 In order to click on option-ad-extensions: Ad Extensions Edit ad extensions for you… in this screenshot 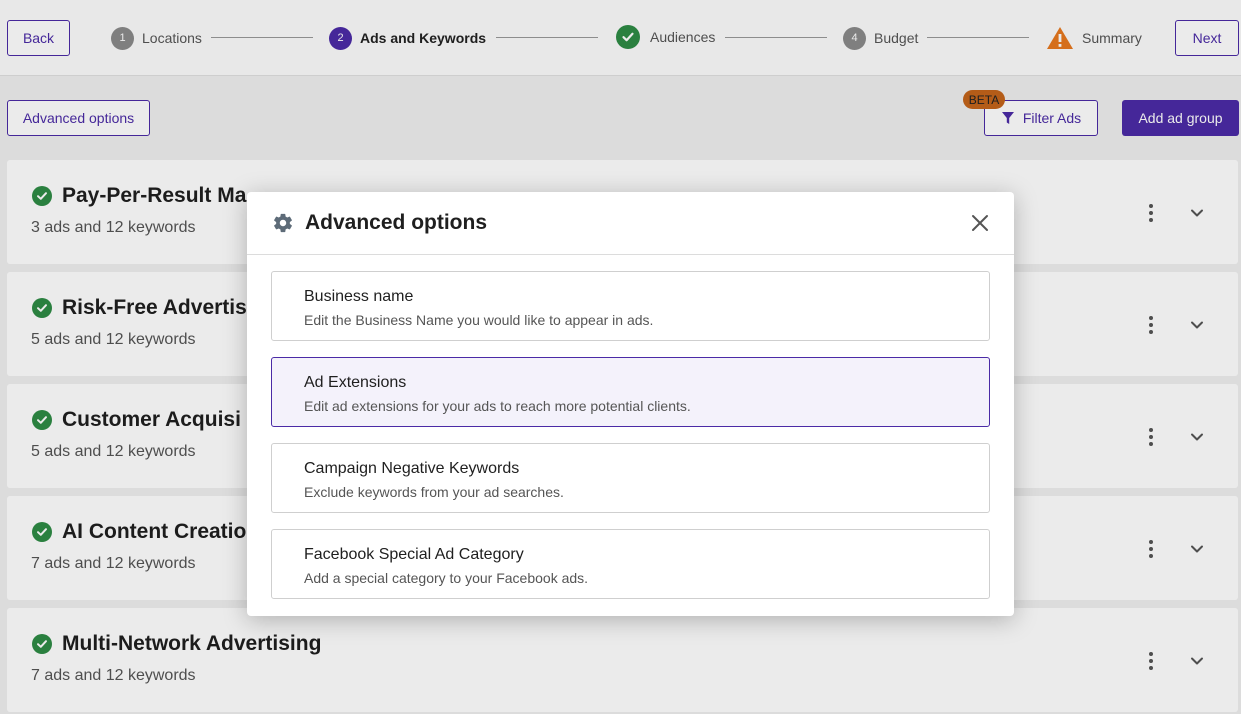, I will do `click(630, 392)`.